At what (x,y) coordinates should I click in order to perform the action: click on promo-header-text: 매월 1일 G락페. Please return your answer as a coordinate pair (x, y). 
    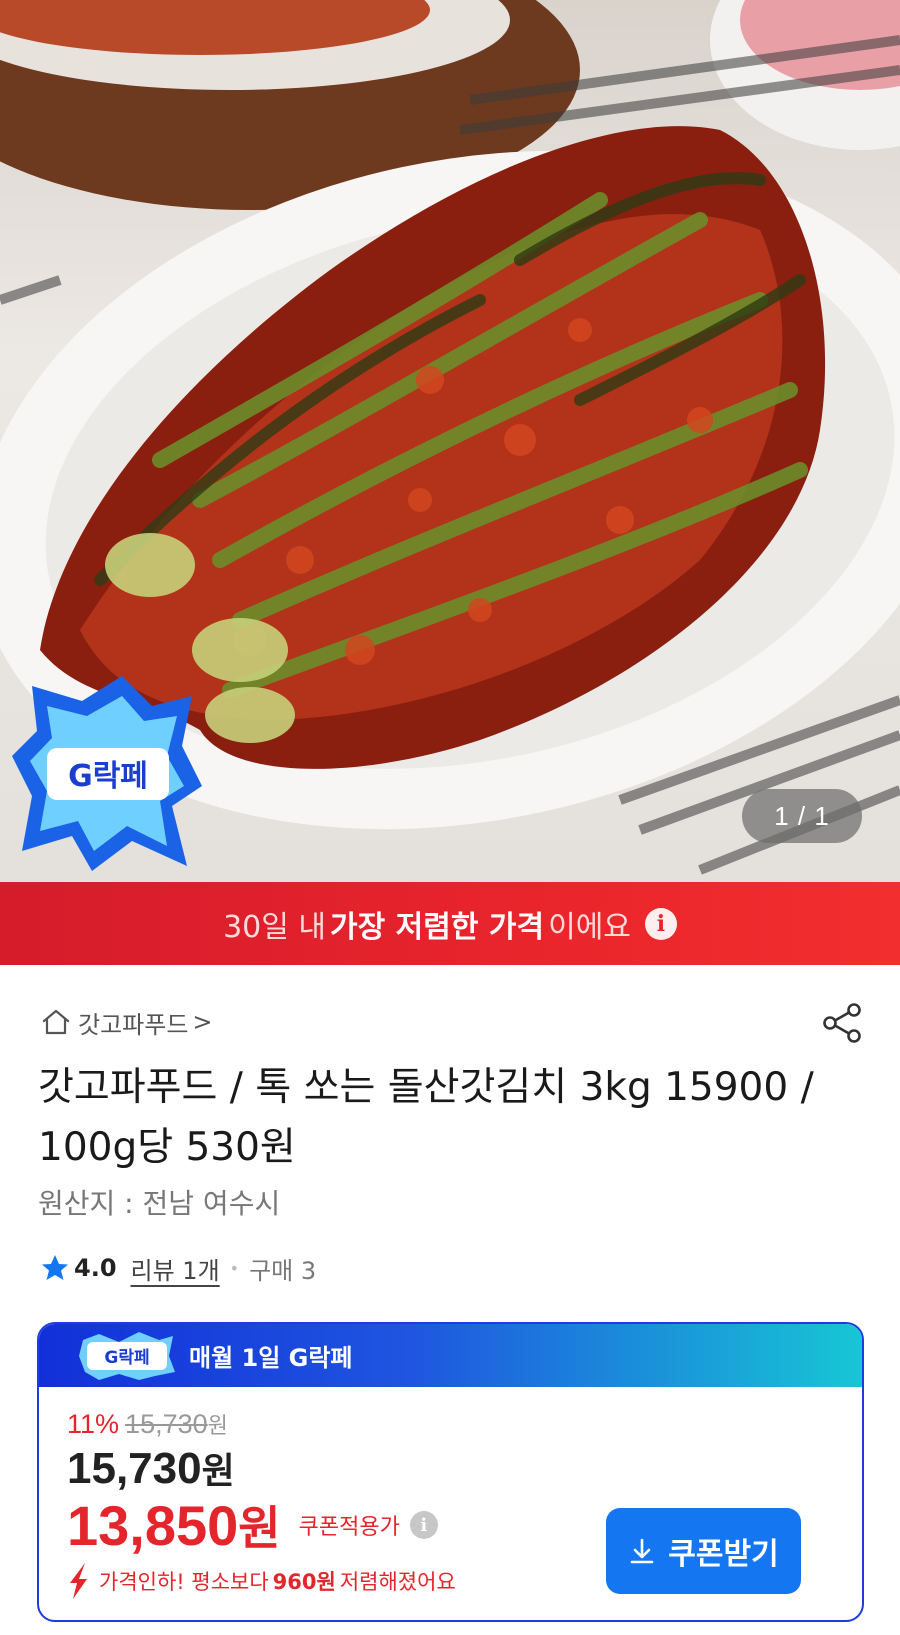
    Looking at the image, I should click on (271, 1358).